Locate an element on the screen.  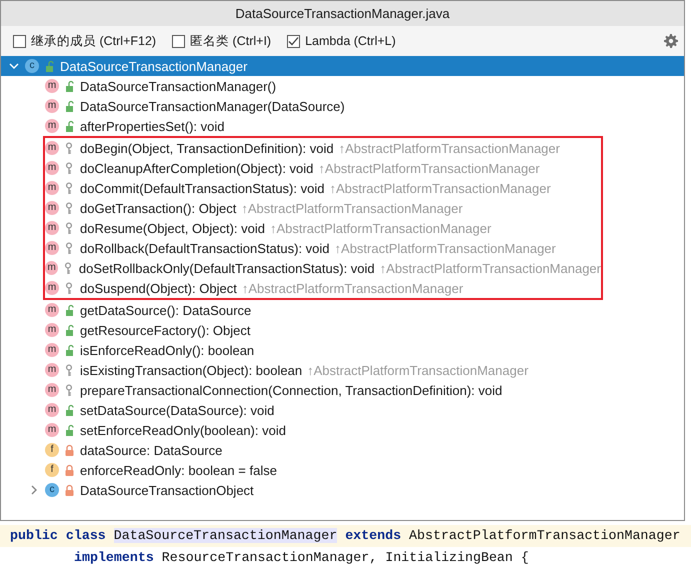
tree-item: m doGetTransaction(): Object ↑AbstractPlatformTransactionManager is located at coordinates (323, 208).